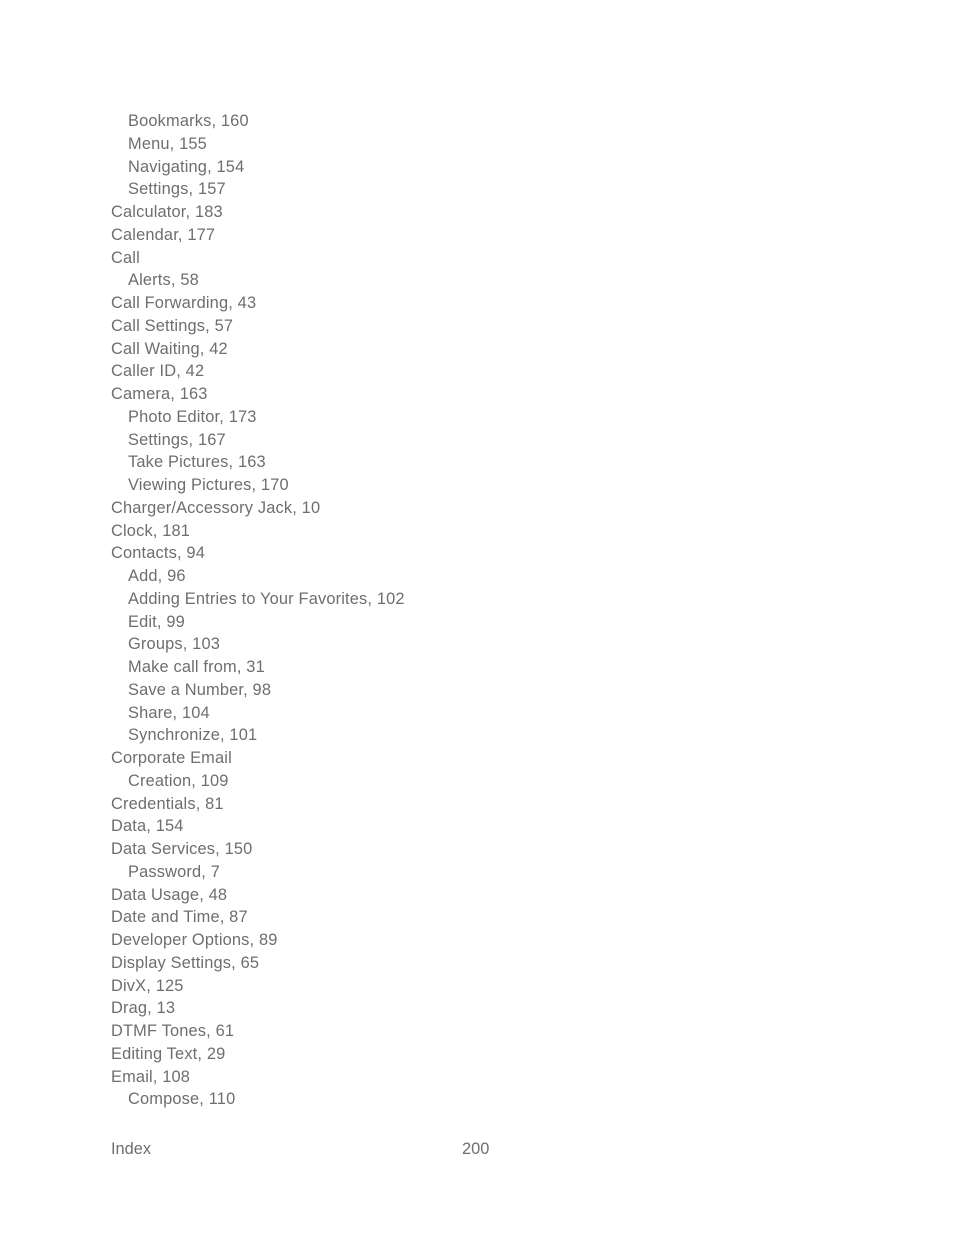 This screenshot has width=954, height=1235. I want to click on index-entry: Password, 7, so click(174, 871).